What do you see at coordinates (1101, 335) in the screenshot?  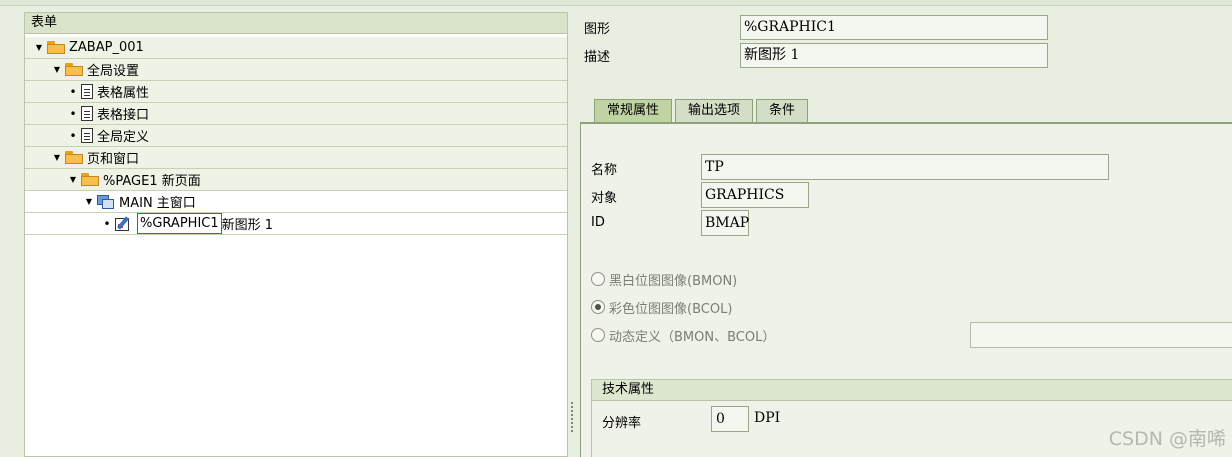 I see `dynamic-definition-field` at bounding box center [1101, 335].